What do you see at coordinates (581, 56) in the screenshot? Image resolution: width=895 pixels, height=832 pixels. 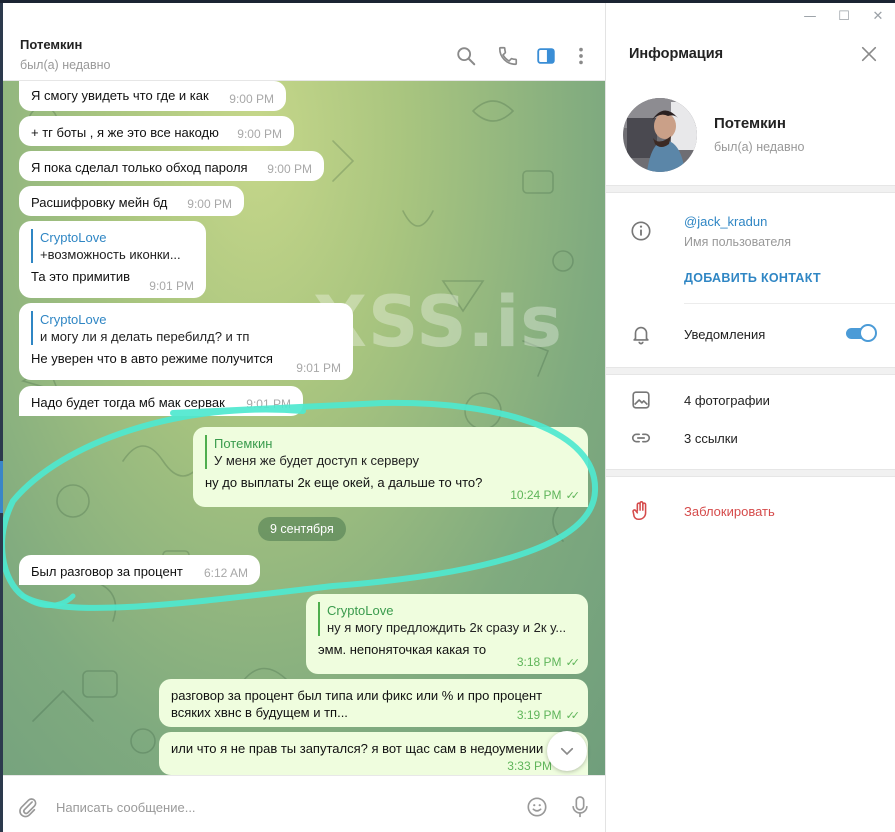 I see `more-menu-icon` at bounding box center [581, 56].